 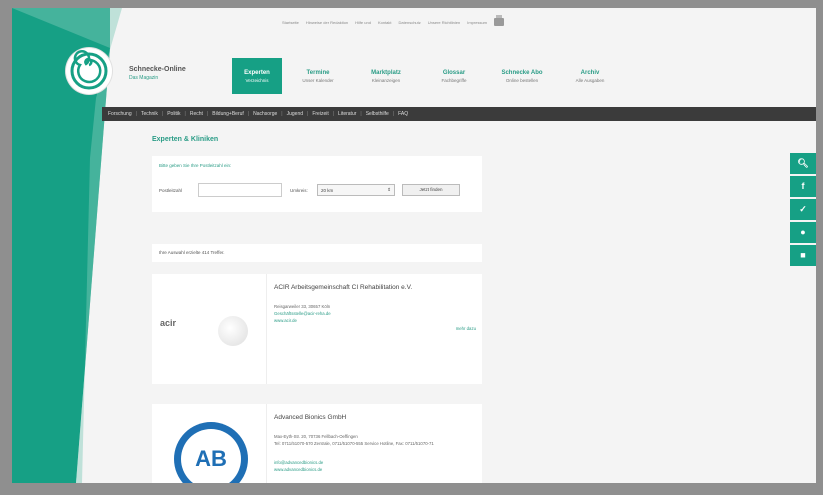 What do you see at coordinates (466, 328) in the screenshot?
I see `more-link: mehr dazu` at bounding box center [466, 328].